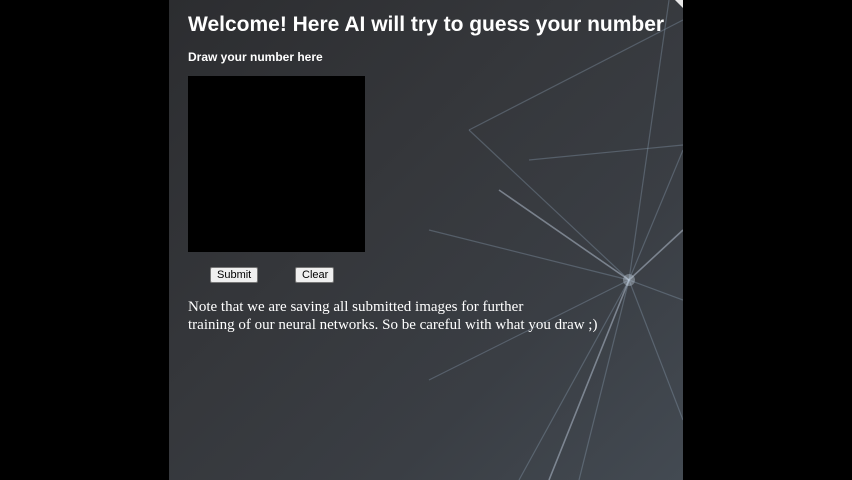  Describe the element at coordinates (314, 275) in the screenshot. I see `clear-button: Clear` at that location.